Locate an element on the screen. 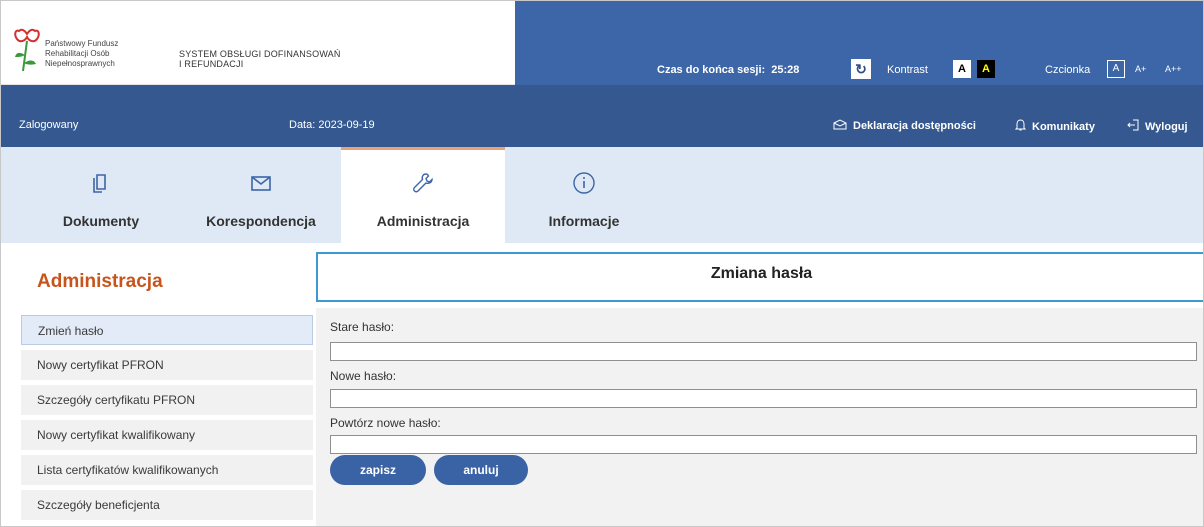 Image resolution: width=1204 pixels, height=527 pixels. org-name-line: Rehabilitacji Osób is located at coordinates (77, 53).